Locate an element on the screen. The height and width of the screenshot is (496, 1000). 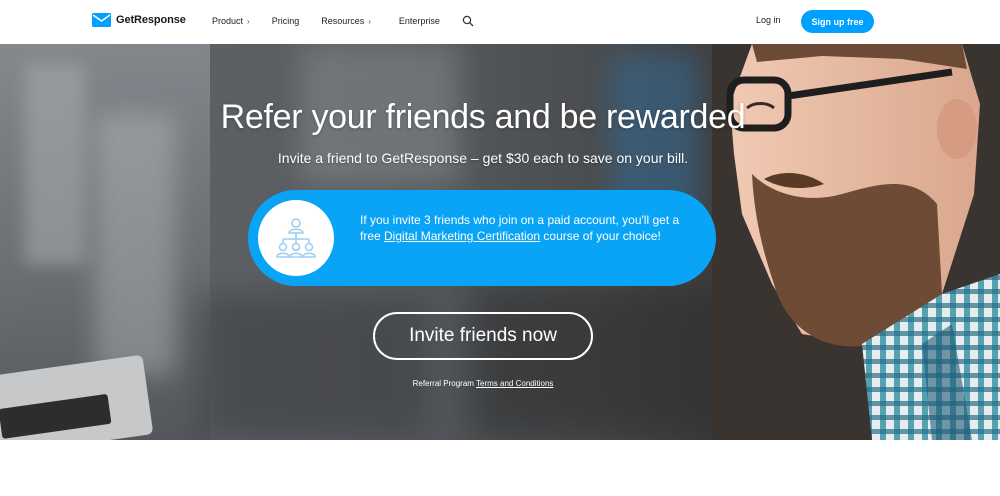
getresponse-logo: GetResponse is located at coordinates (139, 20).